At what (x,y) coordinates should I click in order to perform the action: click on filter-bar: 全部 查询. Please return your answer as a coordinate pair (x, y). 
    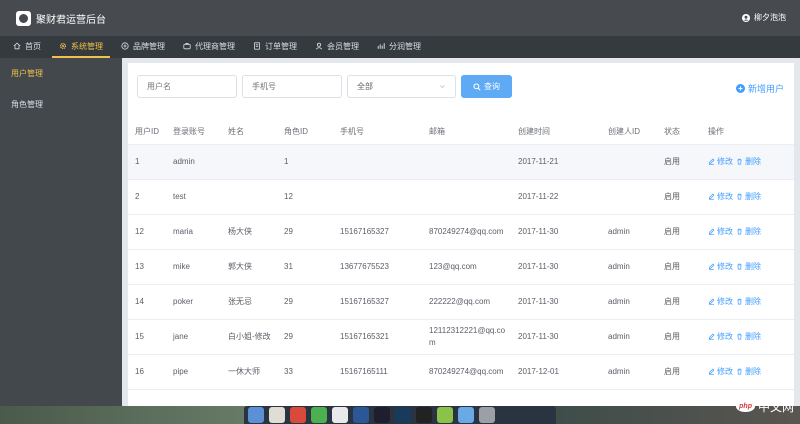
    Looking at the image, I should click on (324, 86).